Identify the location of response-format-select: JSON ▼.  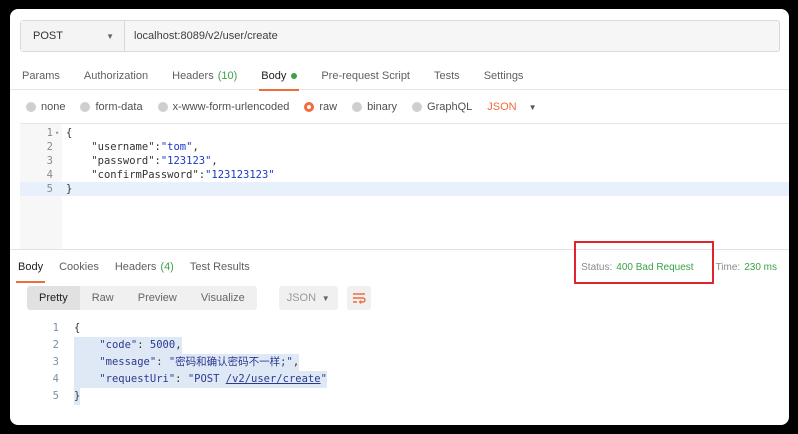
(308, 298).